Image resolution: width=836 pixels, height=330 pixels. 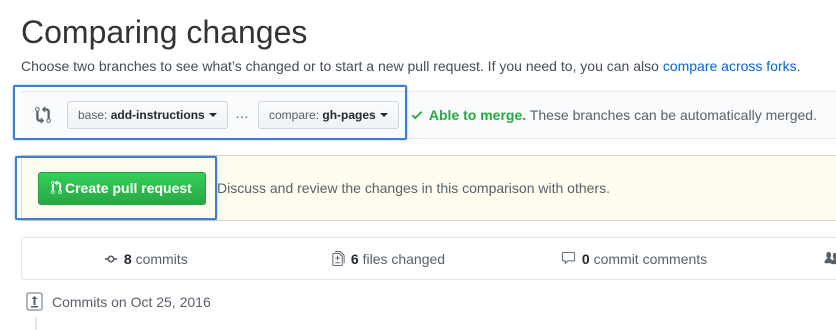 What do you see at coordinates (354, 259) in the screenshot?
I see `files-count: 6` at bounding box center [354, 259].